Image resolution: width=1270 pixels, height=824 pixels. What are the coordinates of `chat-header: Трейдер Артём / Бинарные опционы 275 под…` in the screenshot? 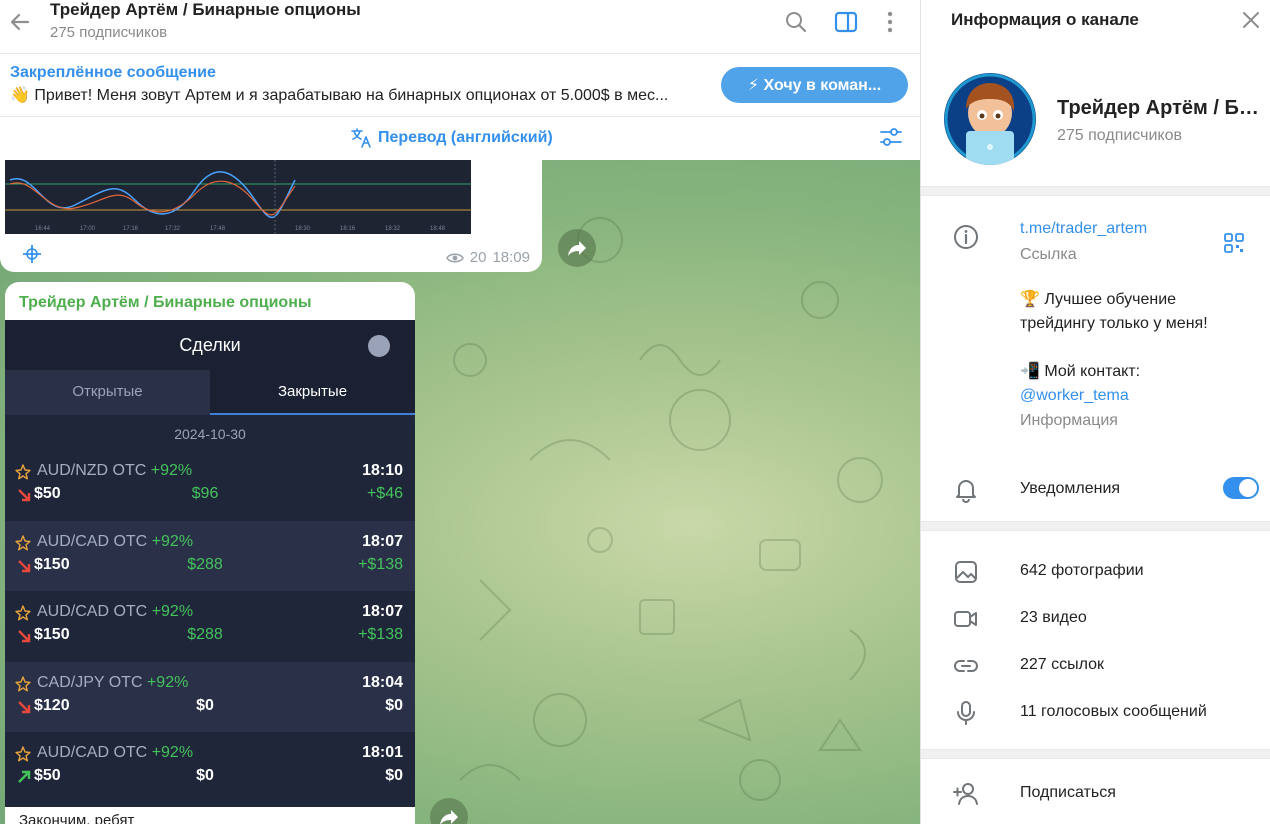 It's located at (460, 27).